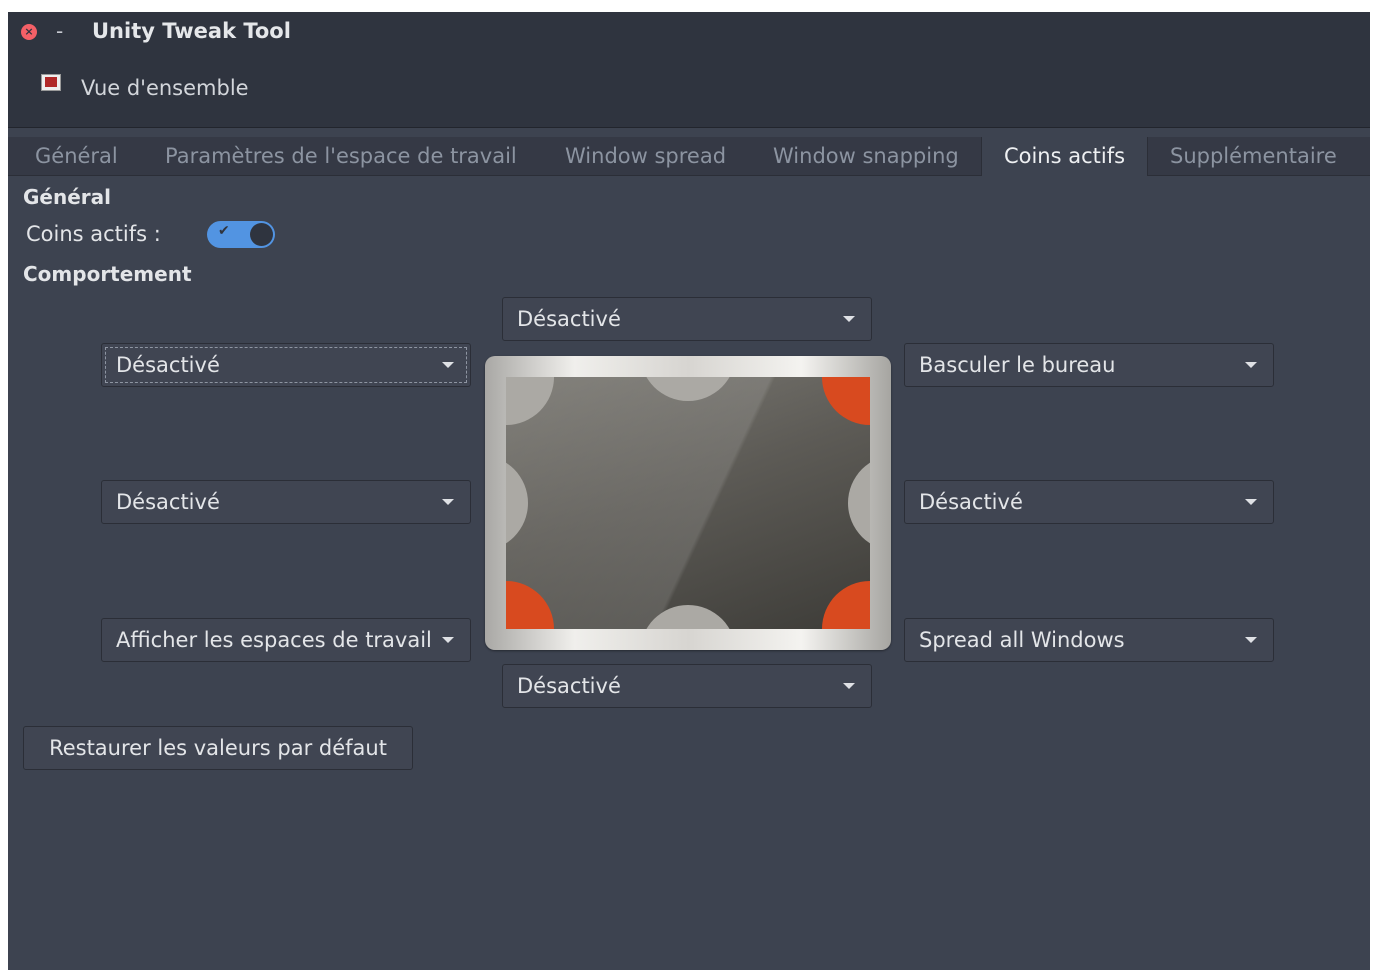  I want to click on close-icon: ×, so click(29, 32).